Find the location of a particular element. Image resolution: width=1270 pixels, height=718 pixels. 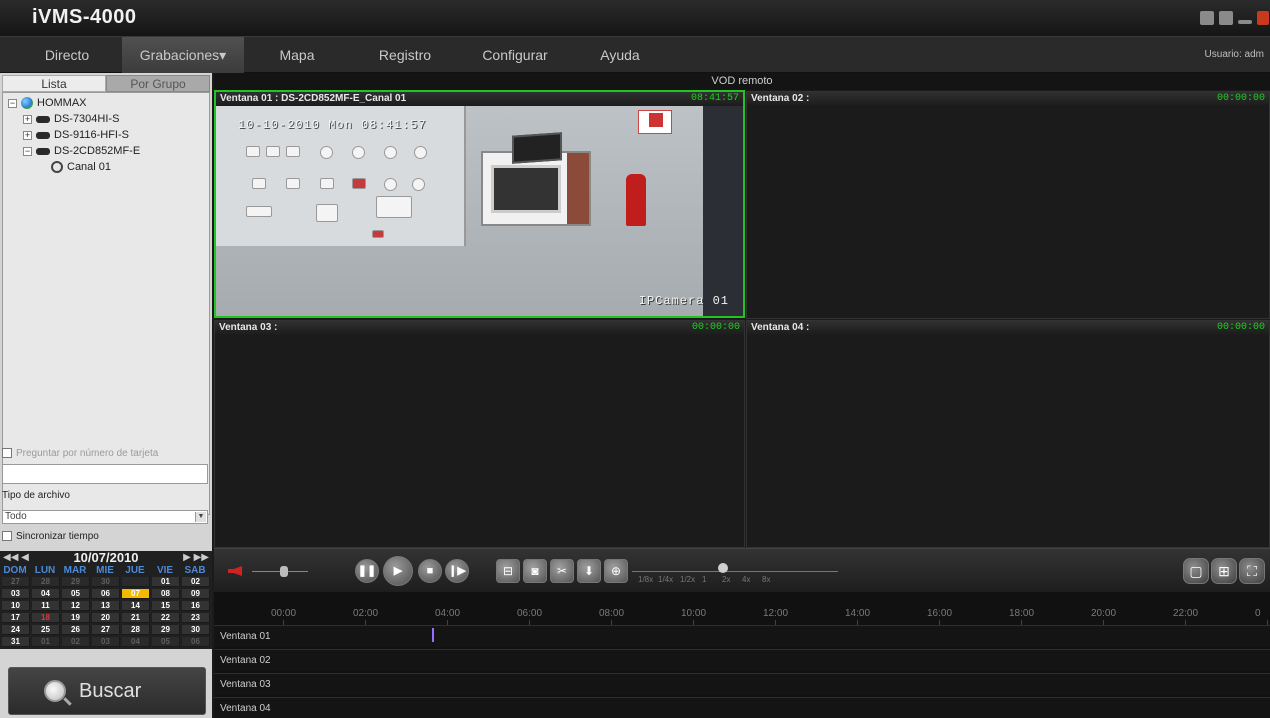

calendar-day: 11 is located at coordinates (46, 606).